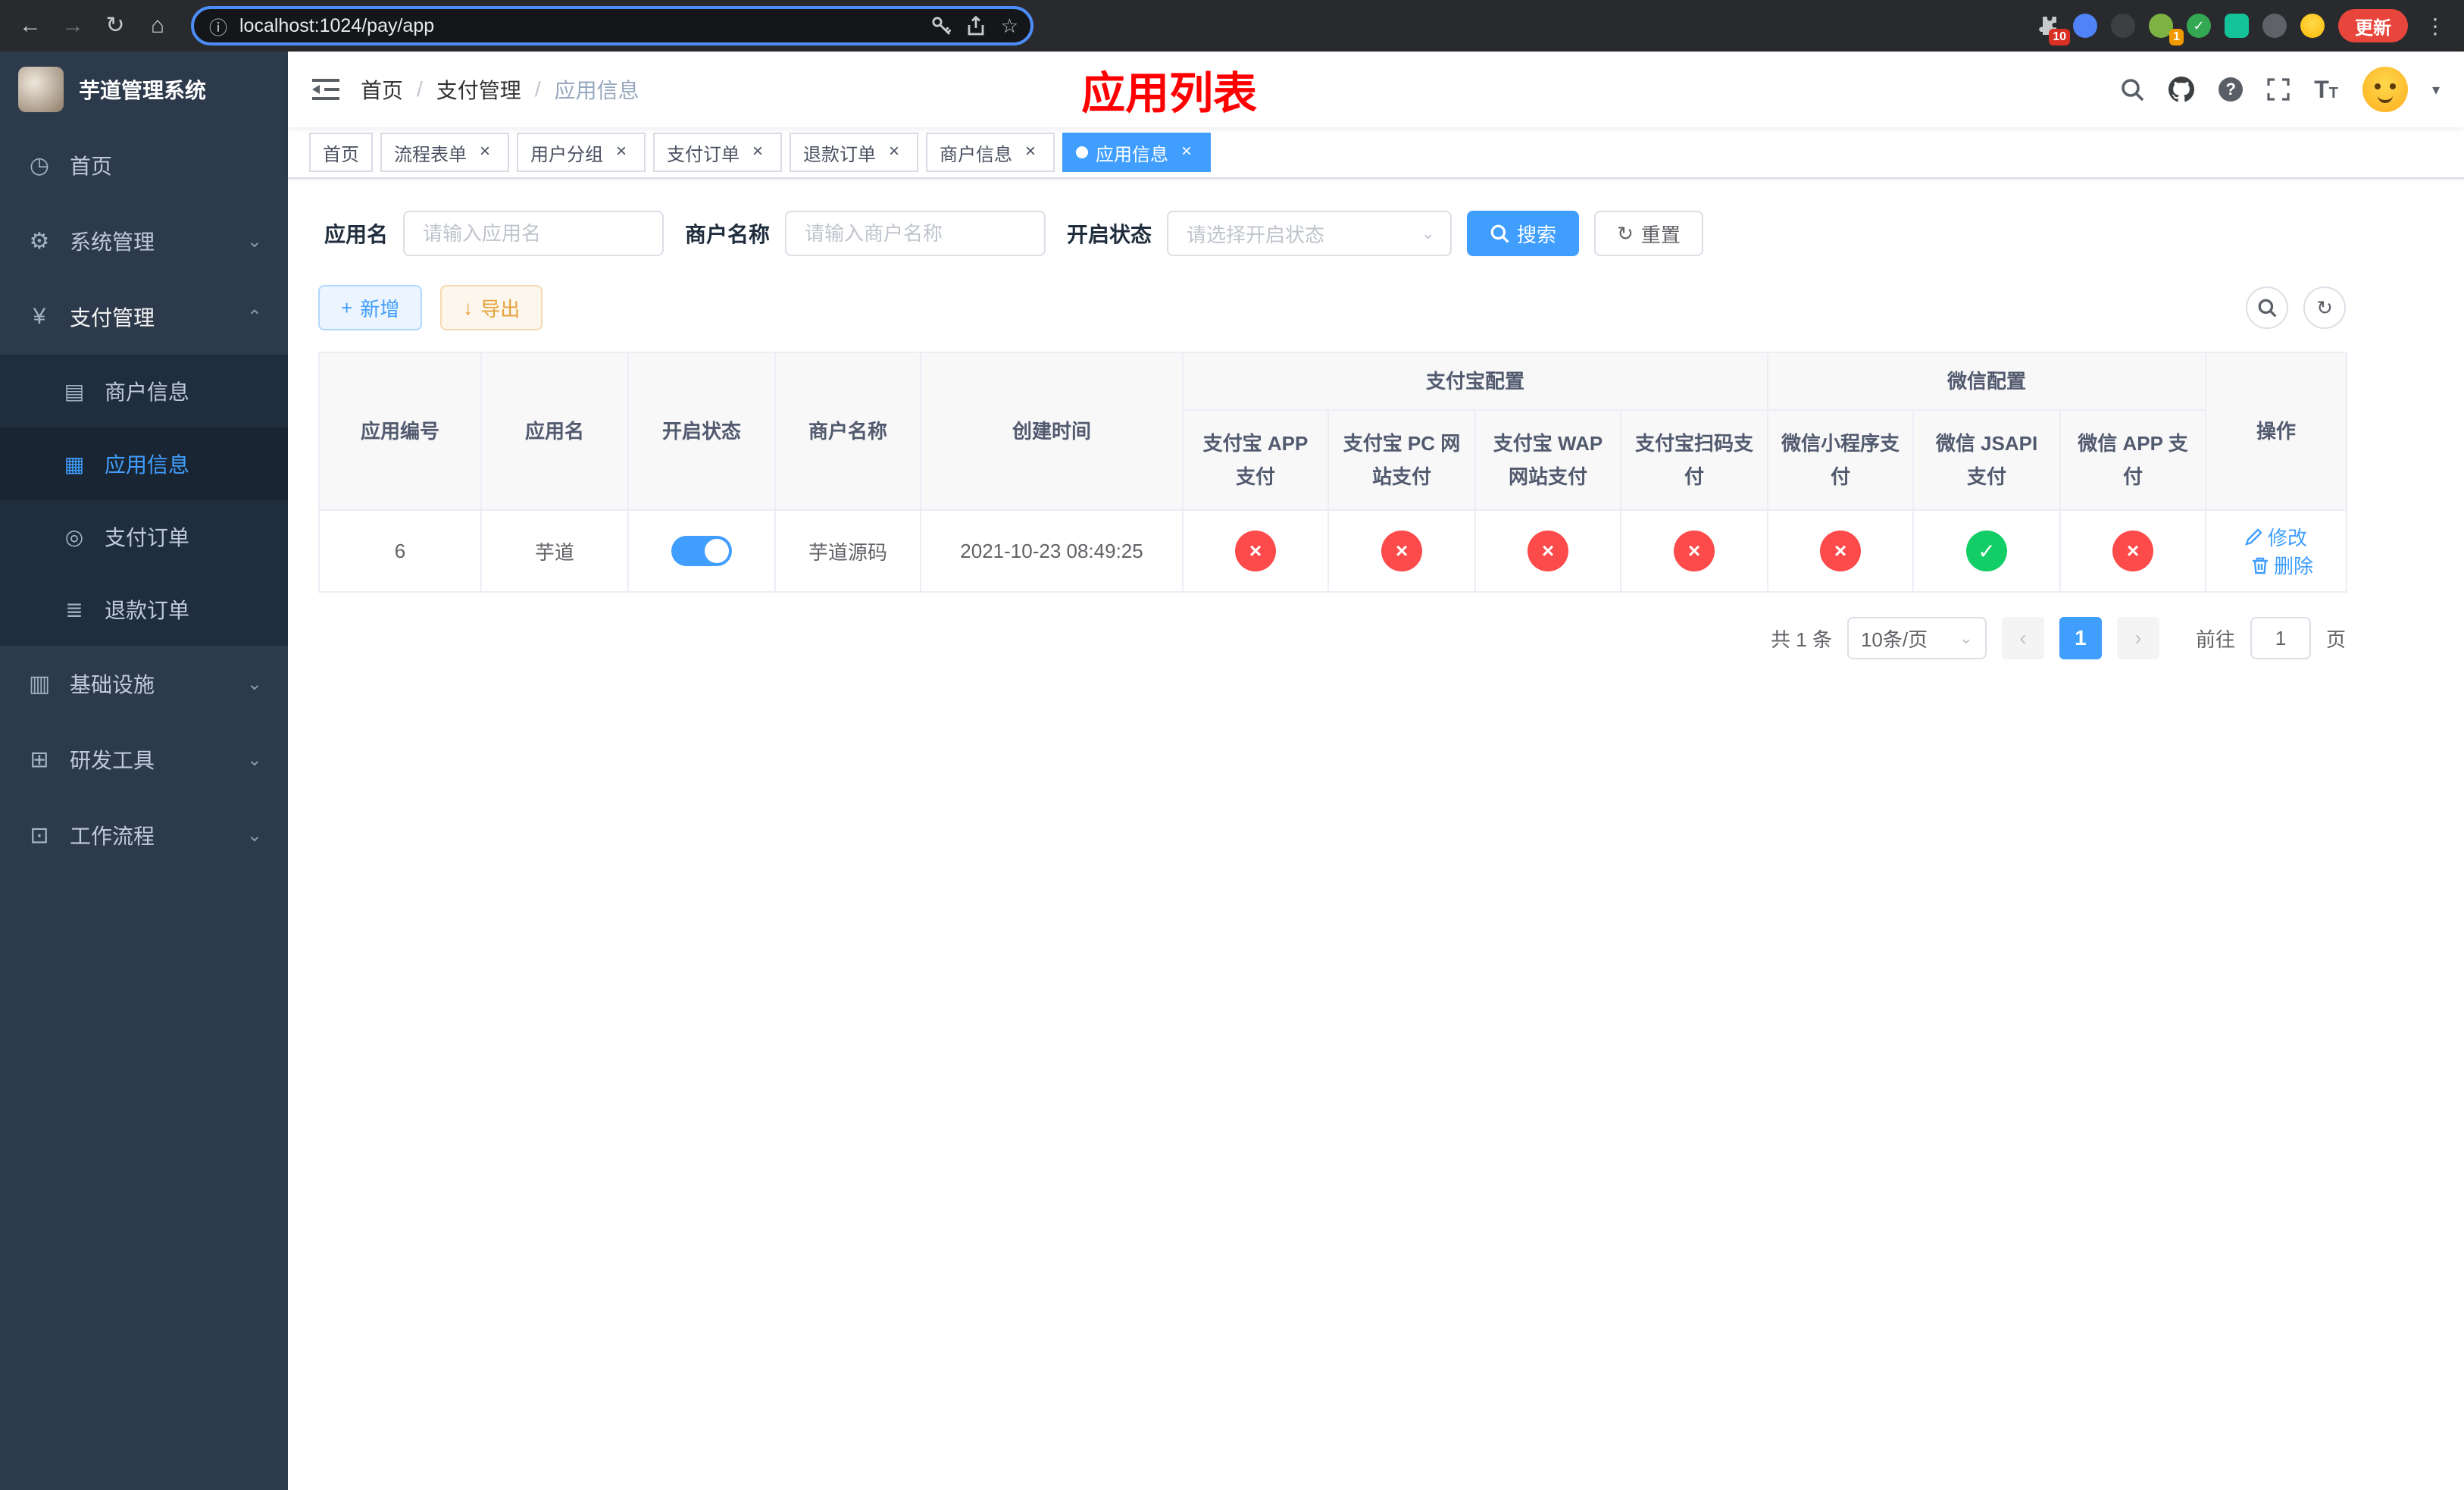 Image resolution: width=2464 pixels, height=1490 pixels. What do you see at coordinates (39, 316) in the screenshot?
I see `yen-icon: ¥` at bounding box center [39, 316].